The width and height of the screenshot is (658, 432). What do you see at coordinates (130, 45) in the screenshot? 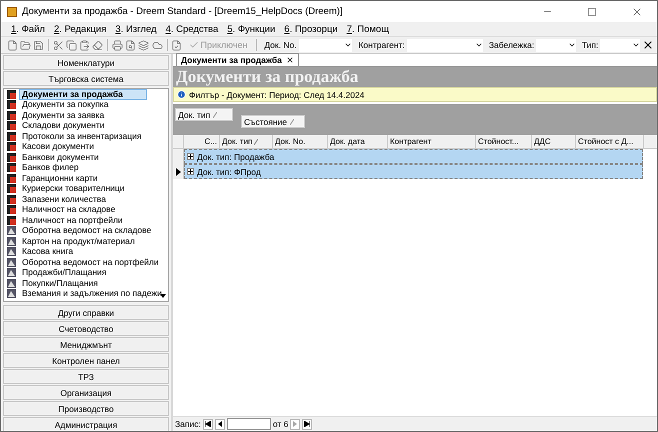
I see `print-preview-icon` at bounding box center [130, 45].